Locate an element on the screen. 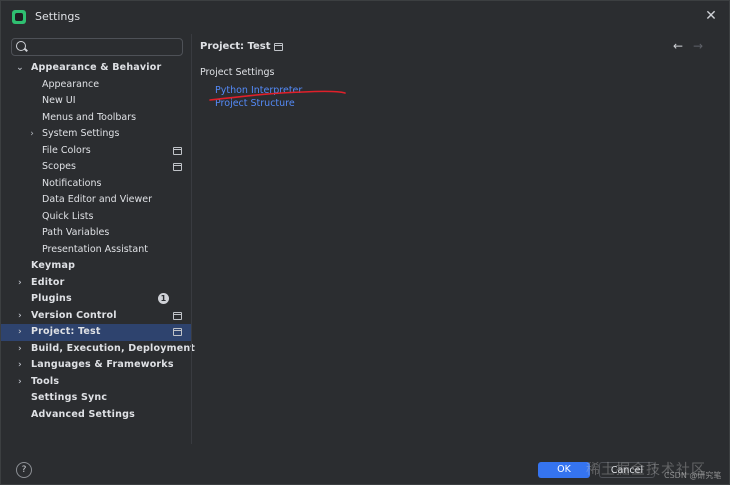 The height and width of the screenshot is (485, 730). sidebar-item-label: Menus and Toolbars is located at coordinates (89, 117).